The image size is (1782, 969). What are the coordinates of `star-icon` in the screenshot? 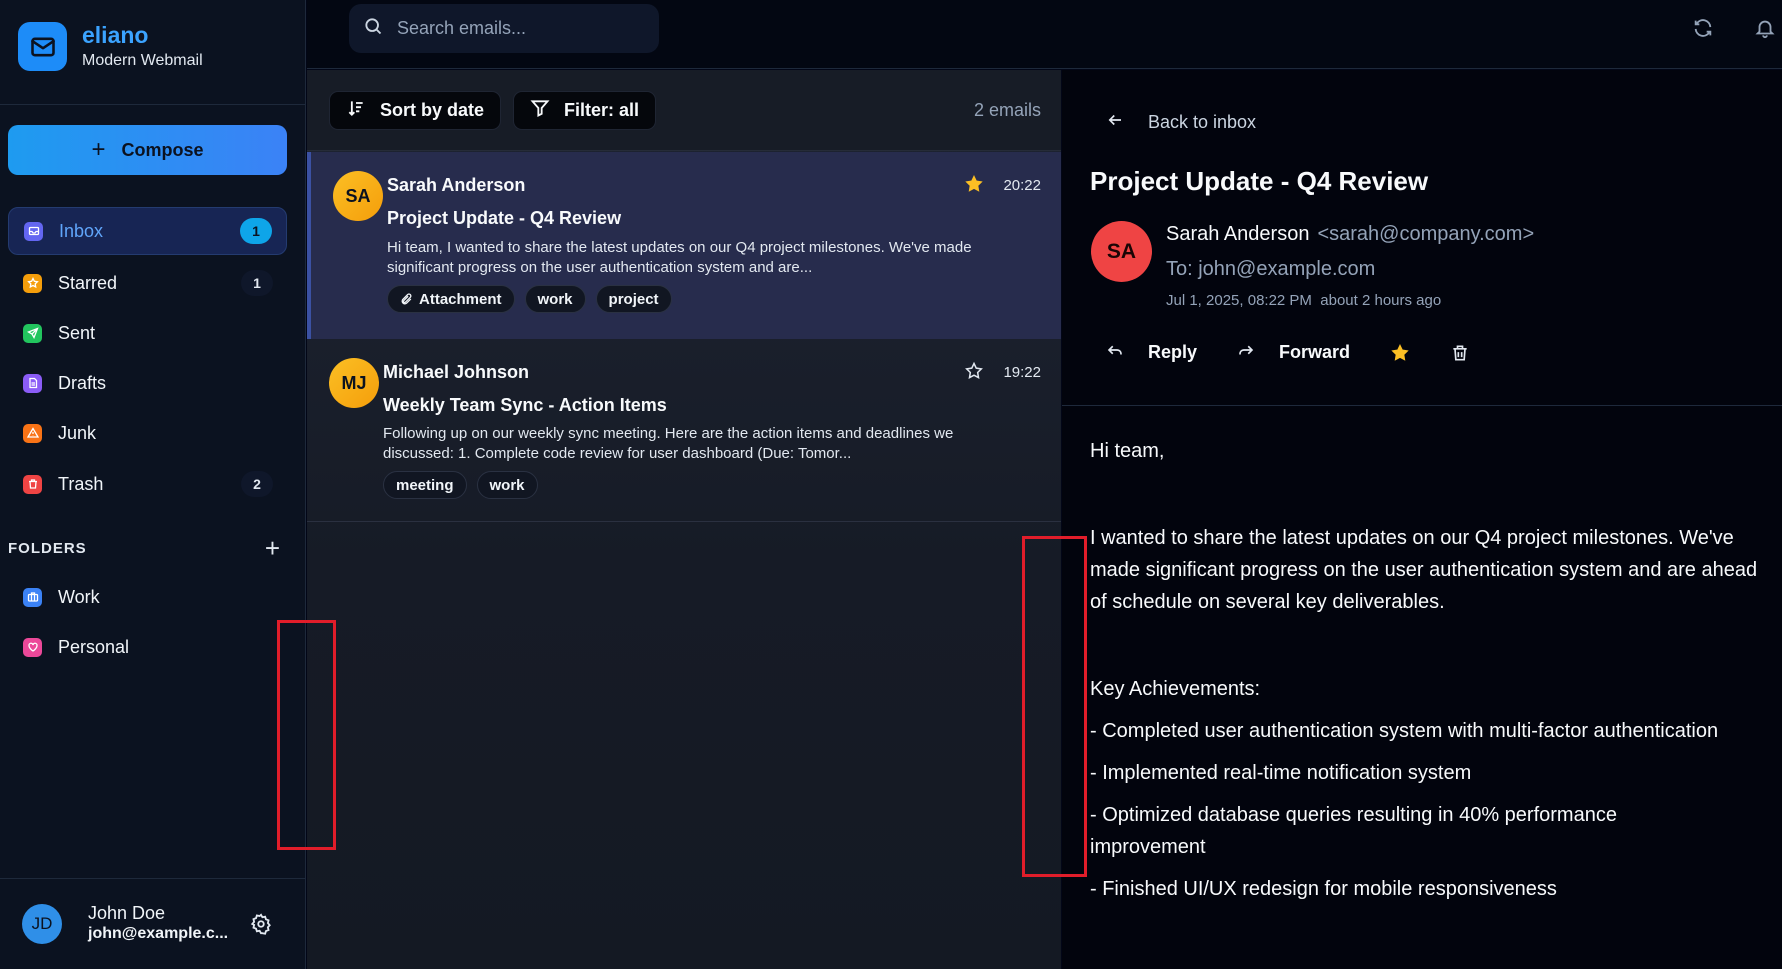 It's located at (32, 283).